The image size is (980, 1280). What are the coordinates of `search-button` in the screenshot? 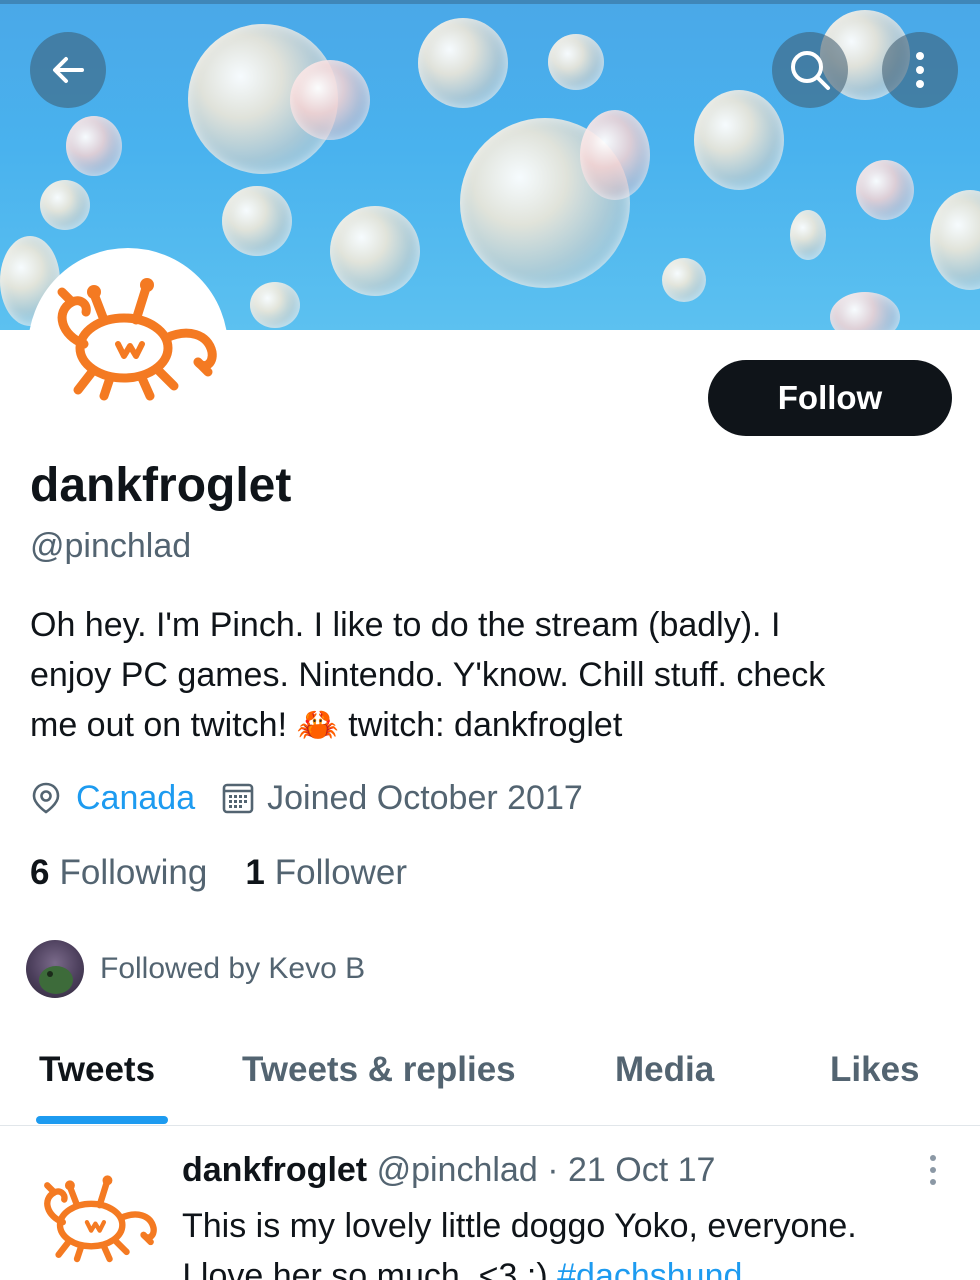 It's located at (810, 70).